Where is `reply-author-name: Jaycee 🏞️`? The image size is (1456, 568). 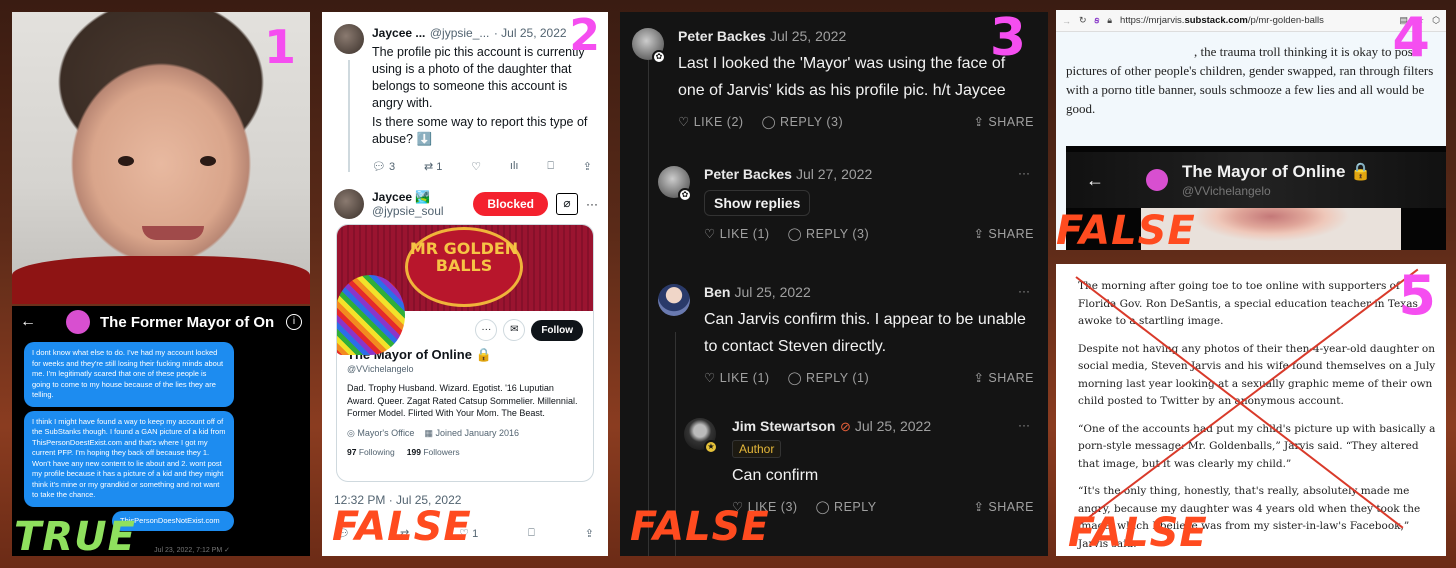
reply-author-name: Jaycee 🏞️ is located at coordinates (418, 197).